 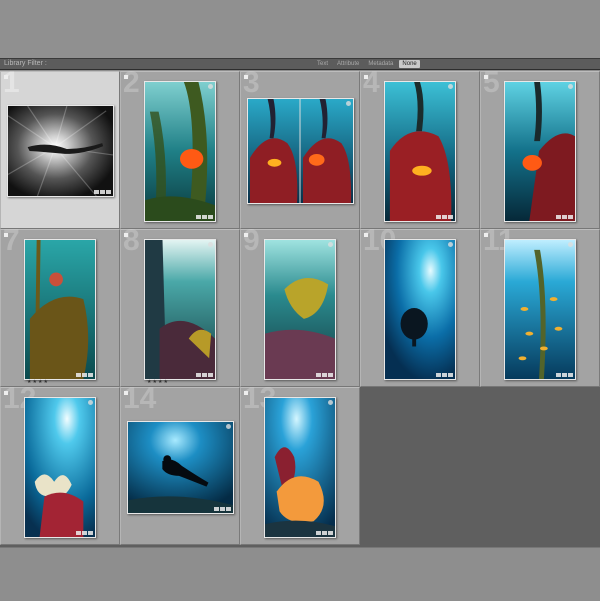 What do you see at coordinates (300, 574) in the screenshot?
I see `bottom-background` at bounding box center [300, 574].